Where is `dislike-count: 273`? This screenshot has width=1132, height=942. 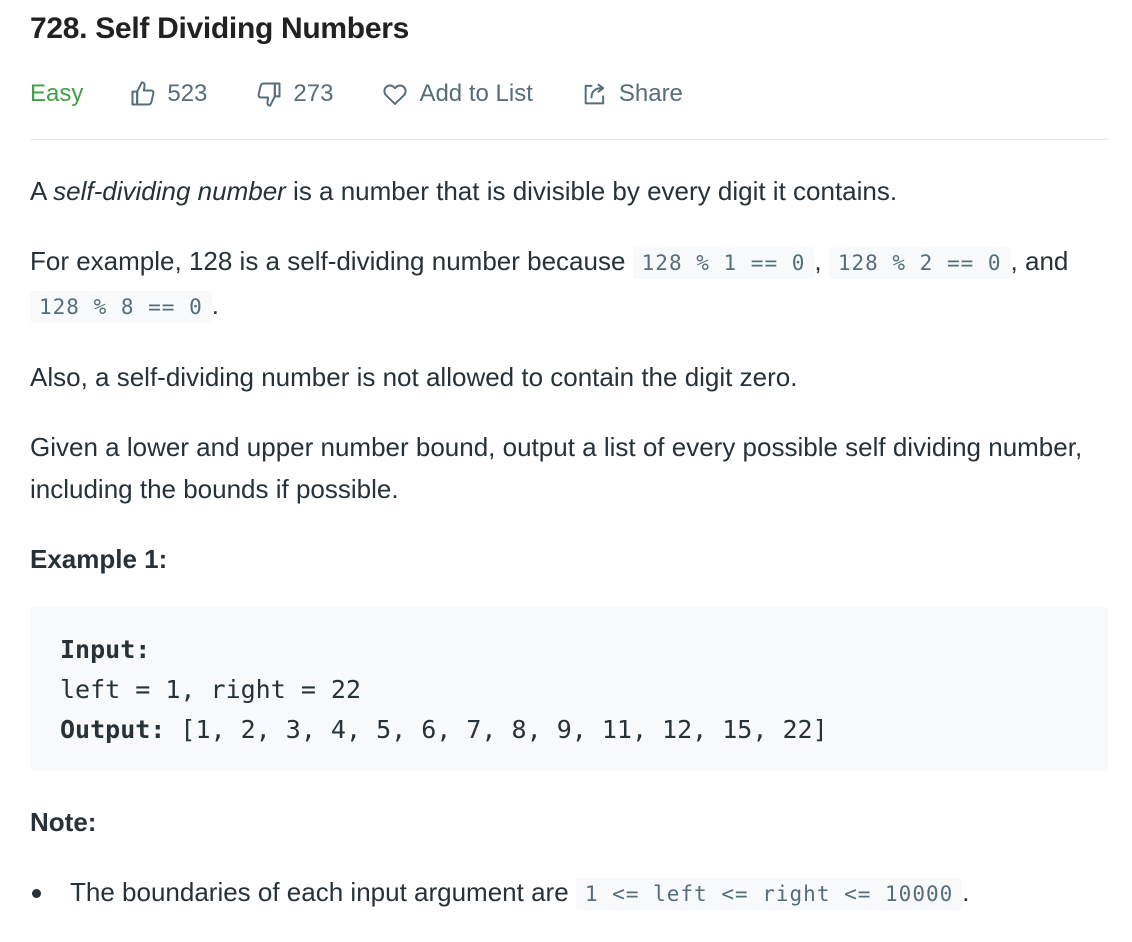
dislike-count: 273 is located at coordinates (313, 93).